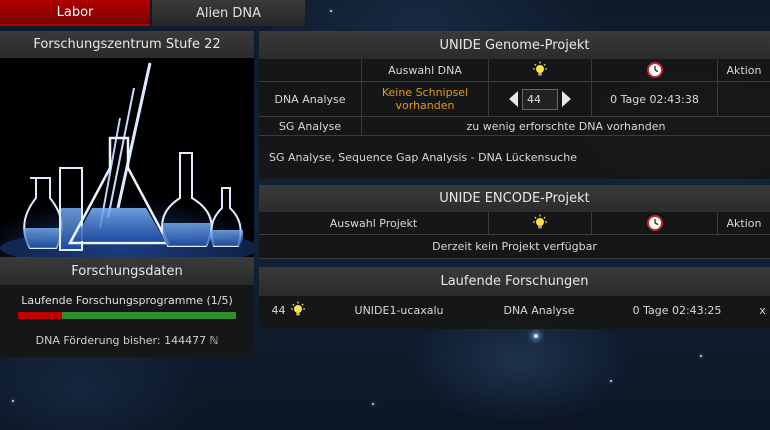 The height and width of the screenshot is (430, 770). I want to click on encode-project-title: UNIDE ENCODE-Projekt, so click(514, 198).